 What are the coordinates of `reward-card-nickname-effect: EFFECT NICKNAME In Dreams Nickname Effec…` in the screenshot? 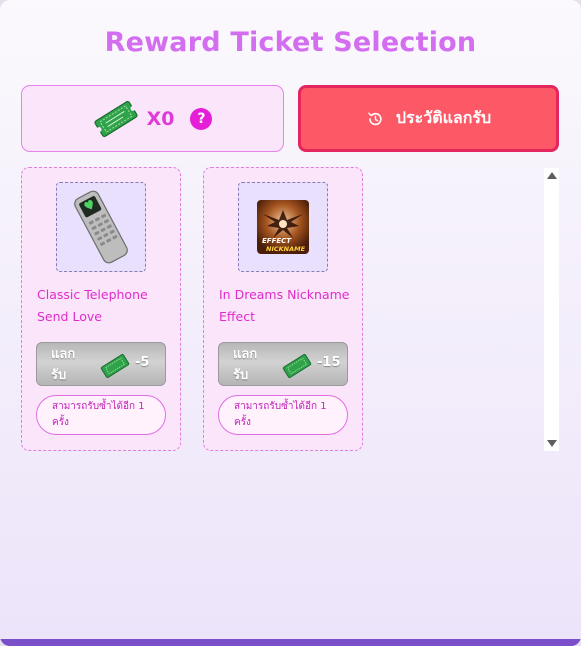 It's located at (283, 309).